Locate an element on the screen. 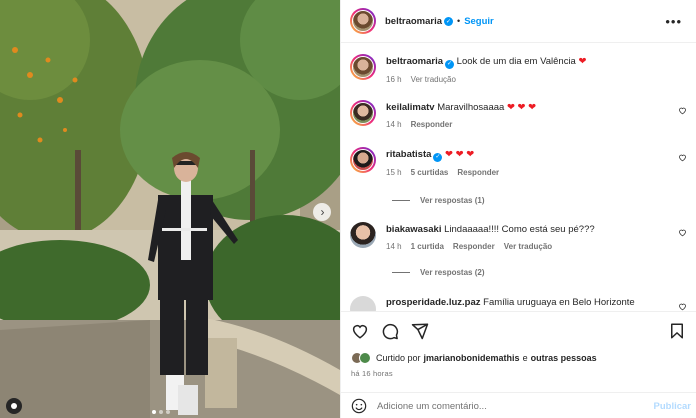 Image resolution: width=696 pixels, height=418 pixels. comment-icon is located at coordinates (390, 331).